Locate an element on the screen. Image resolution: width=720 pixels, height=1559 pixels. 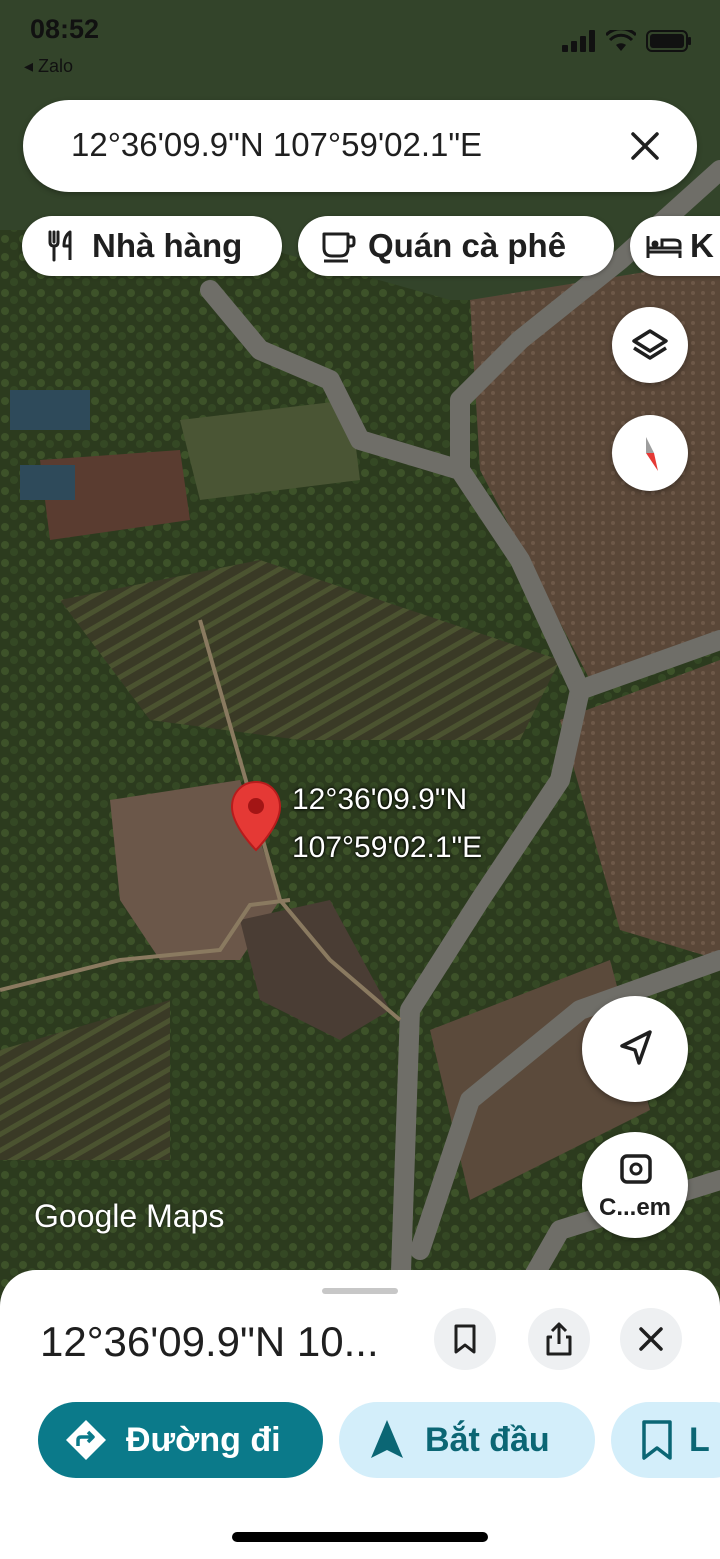
start-button: Bắt đầu is located at coordinates (467, 1440).